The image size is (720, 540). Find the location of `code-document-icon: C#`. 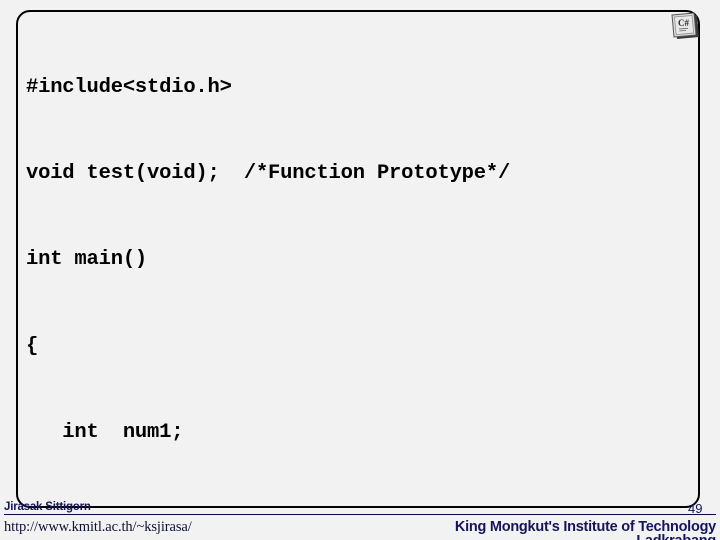

code-document-icon: C# is located at coordinates (685, 27).